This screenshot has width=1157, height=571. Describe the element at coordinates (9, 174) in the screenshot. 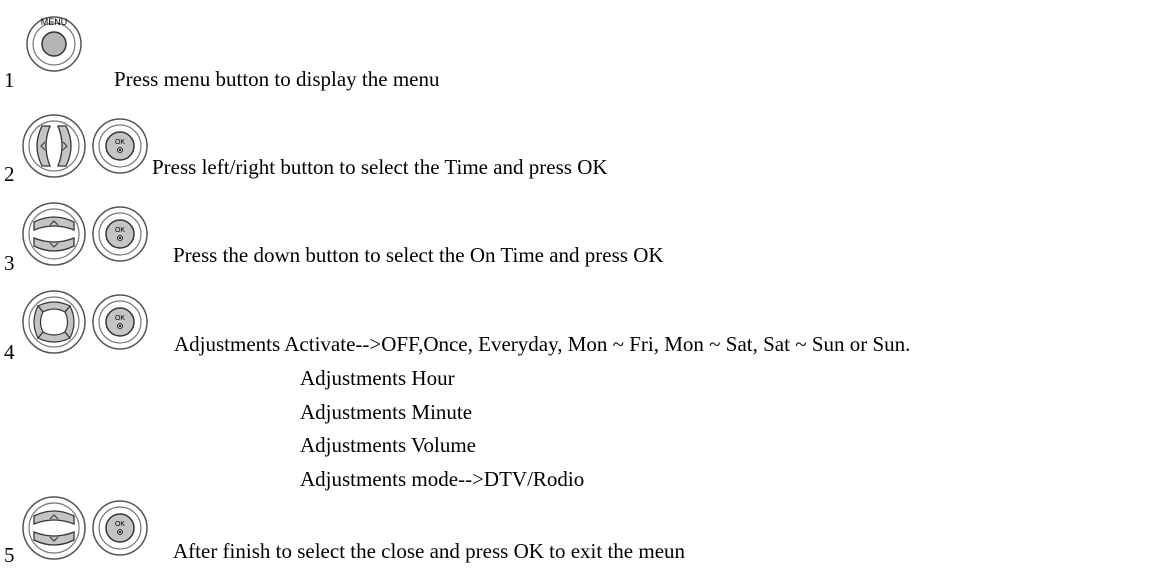

I see `step-number: 2` at that location.